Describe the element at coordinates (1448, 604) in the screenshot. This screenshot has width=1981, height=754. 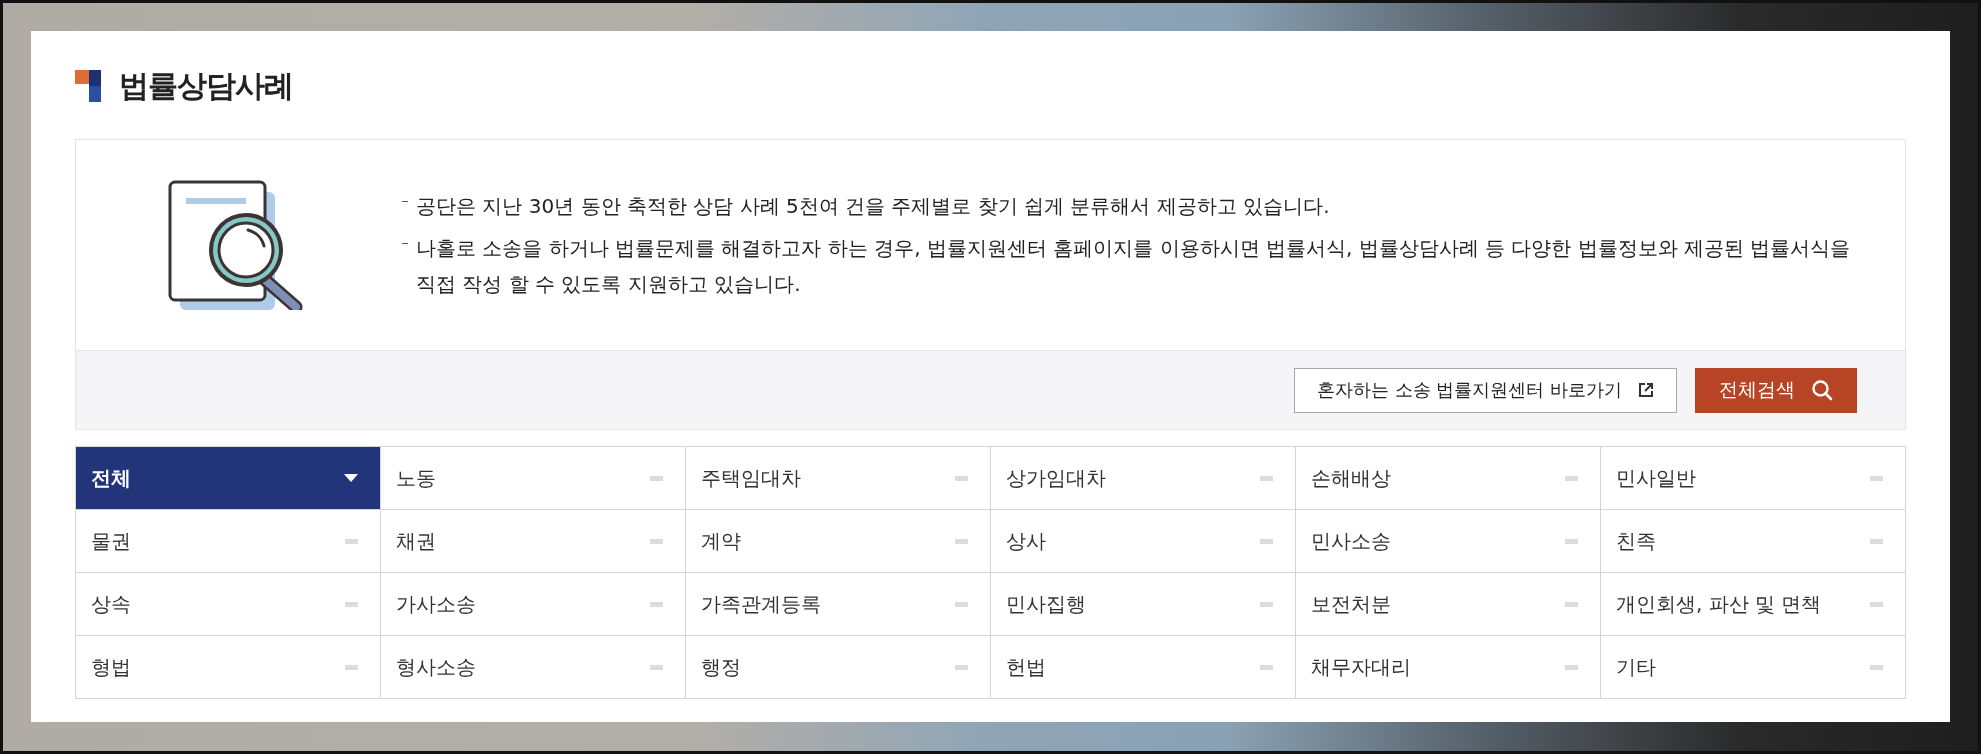
I see `category-tab: 보전처분` at that location.